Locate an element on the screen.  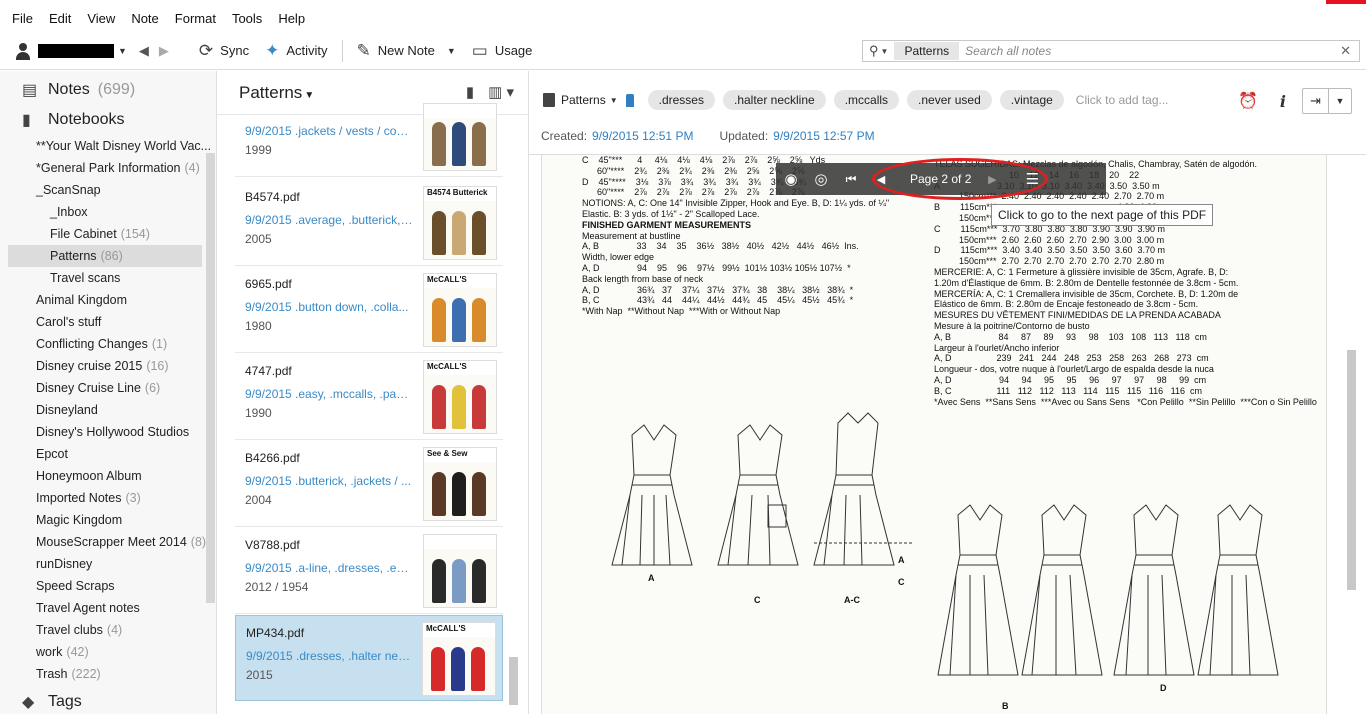
back-arrow-icon: ◀ is located at coordinates (144, 51).